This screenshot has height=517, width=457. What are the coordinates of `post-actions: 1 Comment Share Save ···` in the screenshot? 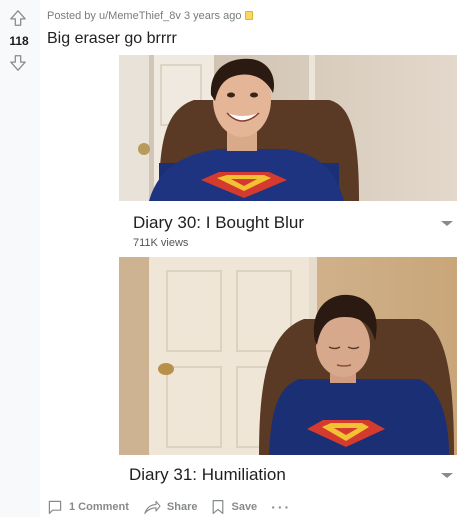 It's located at (176, 507).